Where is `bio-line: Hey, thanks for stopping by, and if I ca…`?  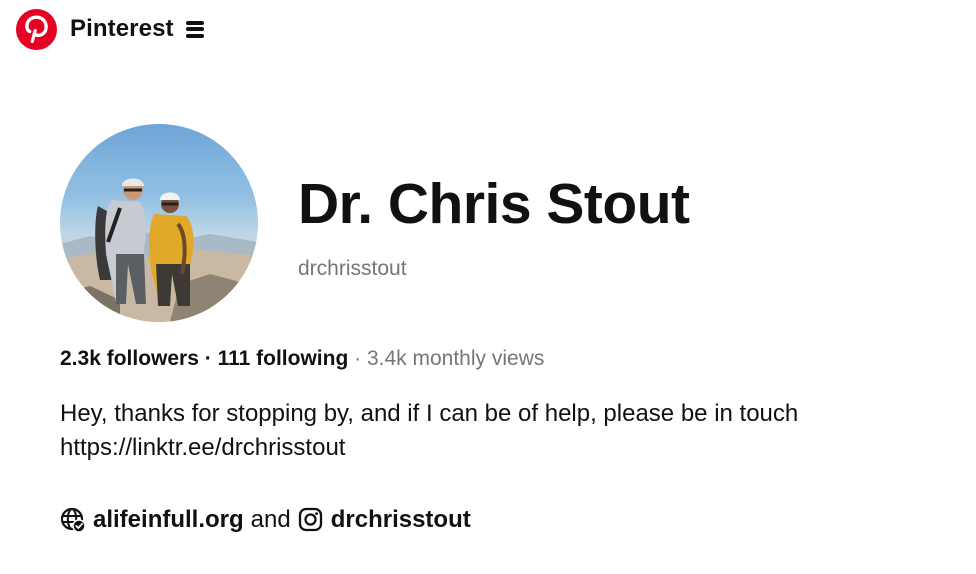 bio-line: Hey, thanks for stopping by, and if I ca… is located at coordinates (429, 413).